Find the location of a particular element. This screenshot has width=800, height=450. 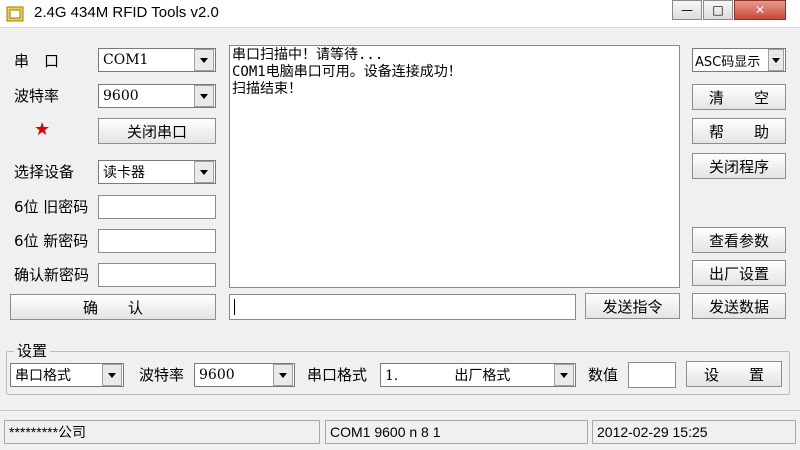

settings-baud-label: 波特率 is located at coordinates (162, 375).